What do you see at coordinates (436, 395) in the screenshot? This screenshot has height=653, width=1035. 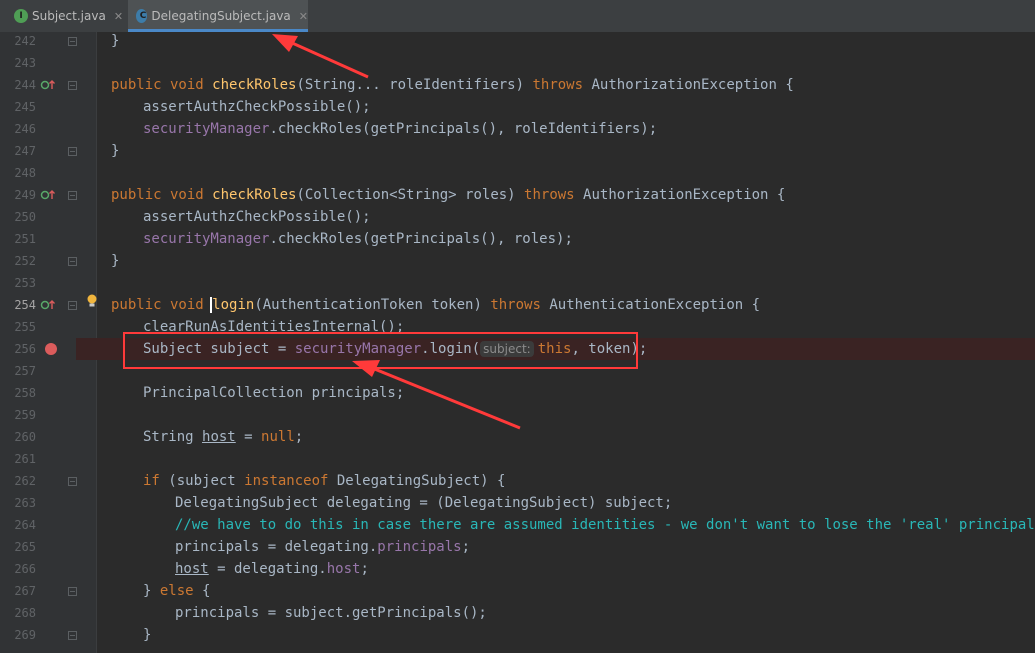 I see `annotation-arrow-icon` at bounding box center [436, 395].